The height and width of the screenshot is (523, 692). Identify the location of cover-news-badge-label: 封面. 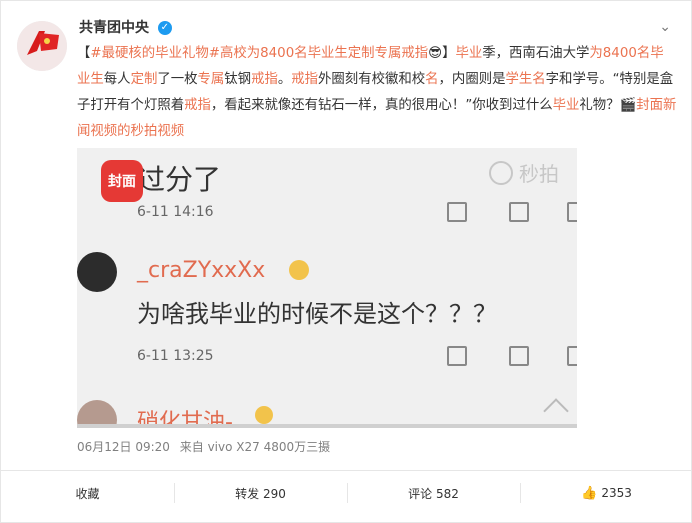
(122, 182).